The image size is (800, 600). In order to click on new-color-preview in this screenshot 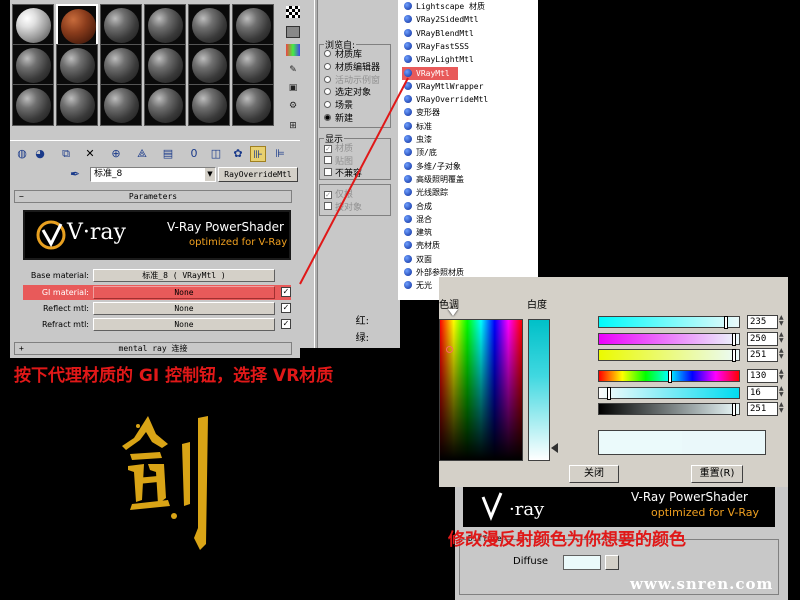, I will do `click(640, 442)`.